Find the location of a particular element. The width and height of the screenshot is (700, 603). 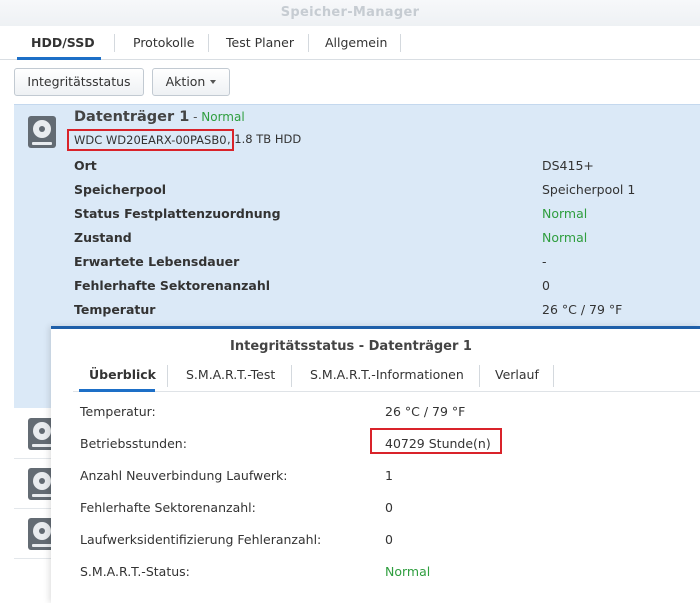

row-value-reconnect-count: 1 is located at coordinates (389, 475).